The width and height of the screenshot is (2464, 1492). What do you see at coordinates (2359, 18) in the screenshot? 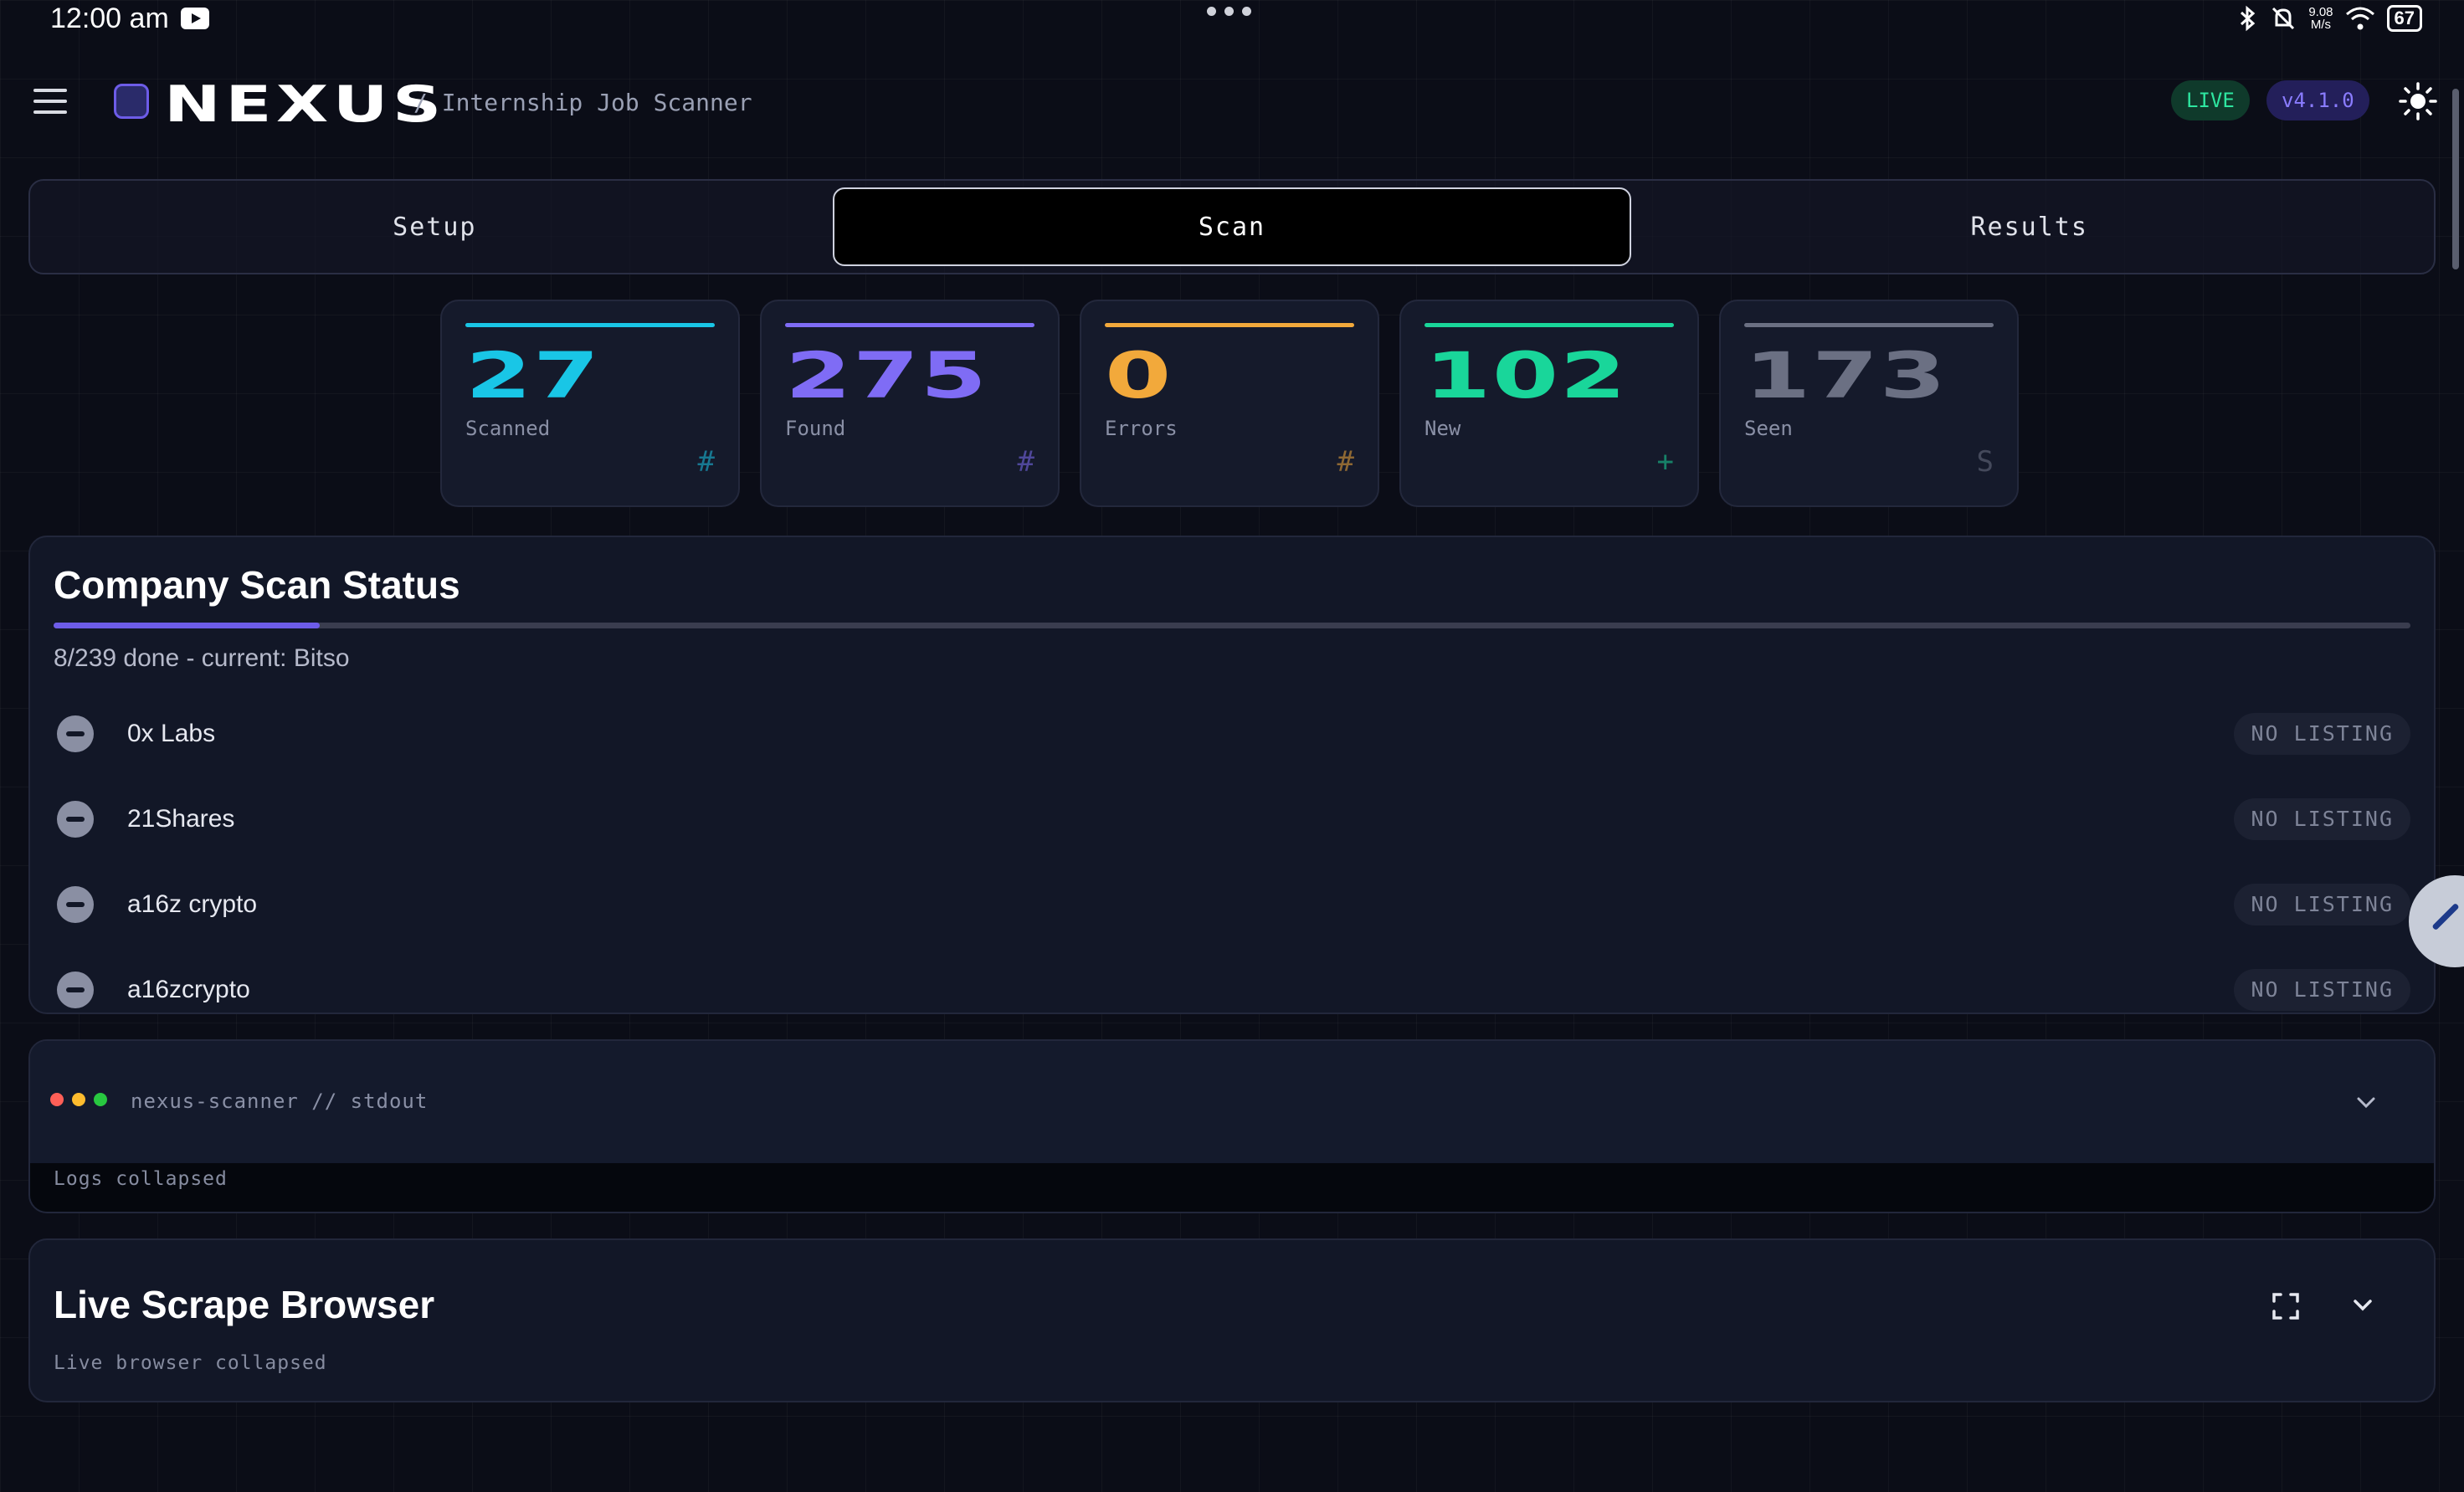
I see `wifi-icon` at bounding box center [2359, 18].